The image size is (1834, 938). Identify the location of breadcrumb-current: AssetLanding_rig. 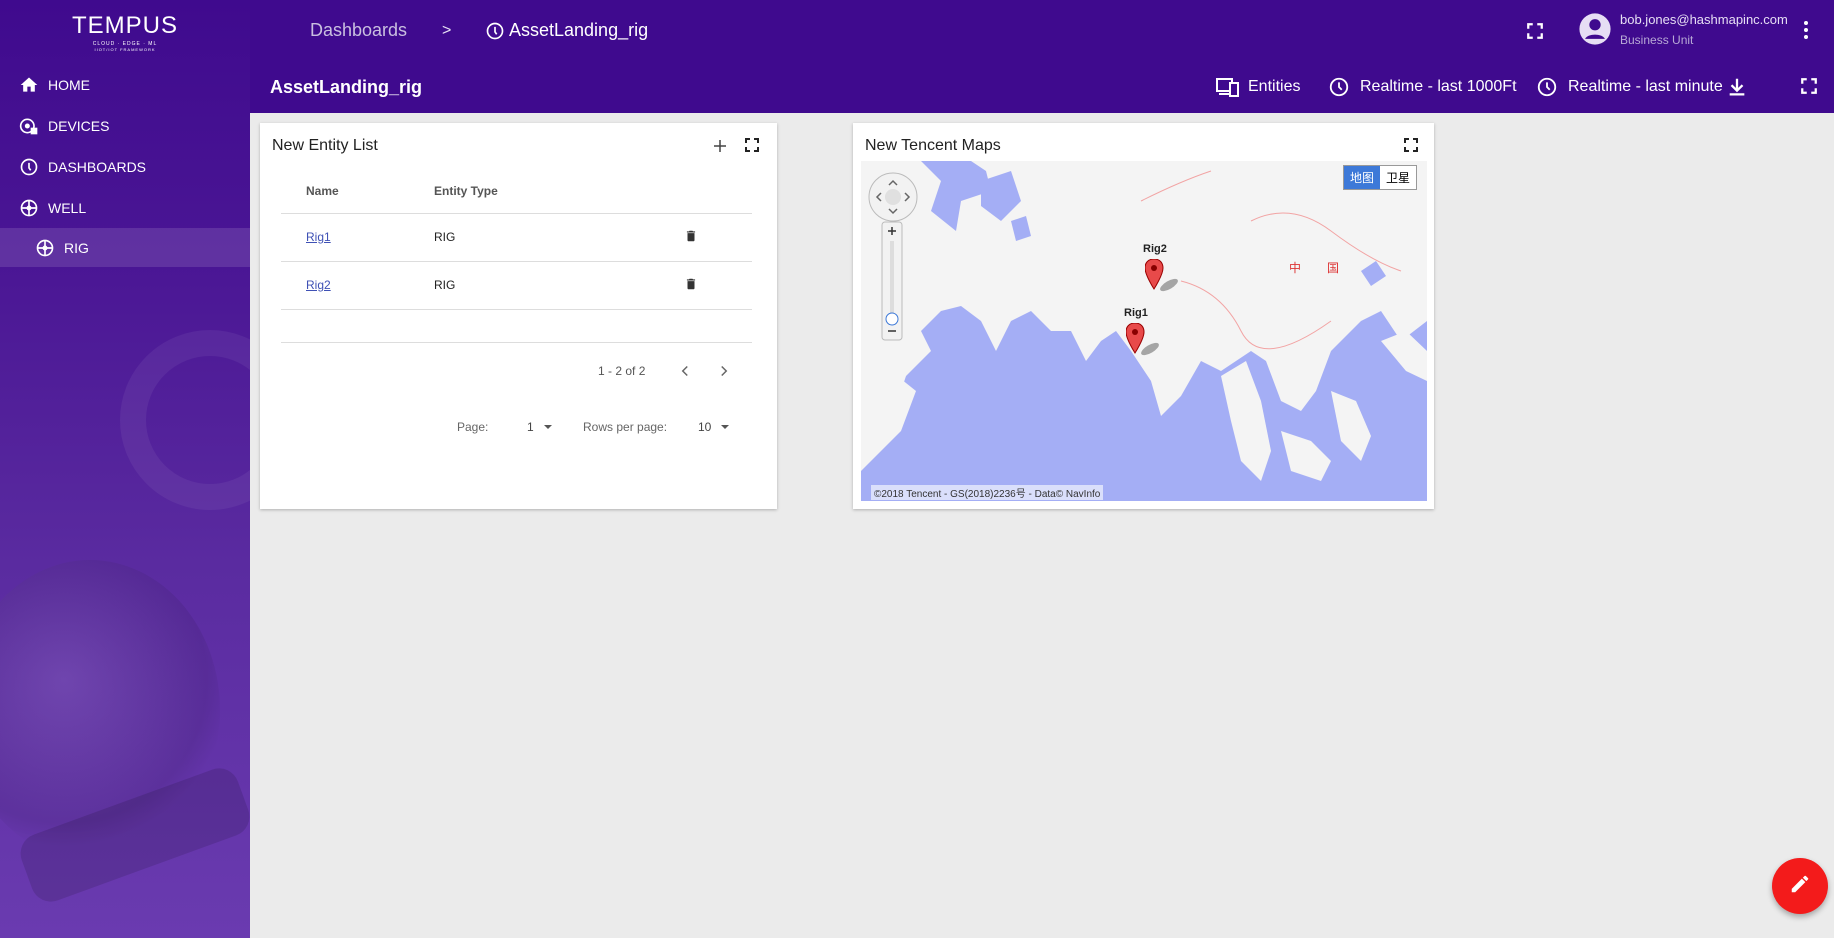
(566, 30).